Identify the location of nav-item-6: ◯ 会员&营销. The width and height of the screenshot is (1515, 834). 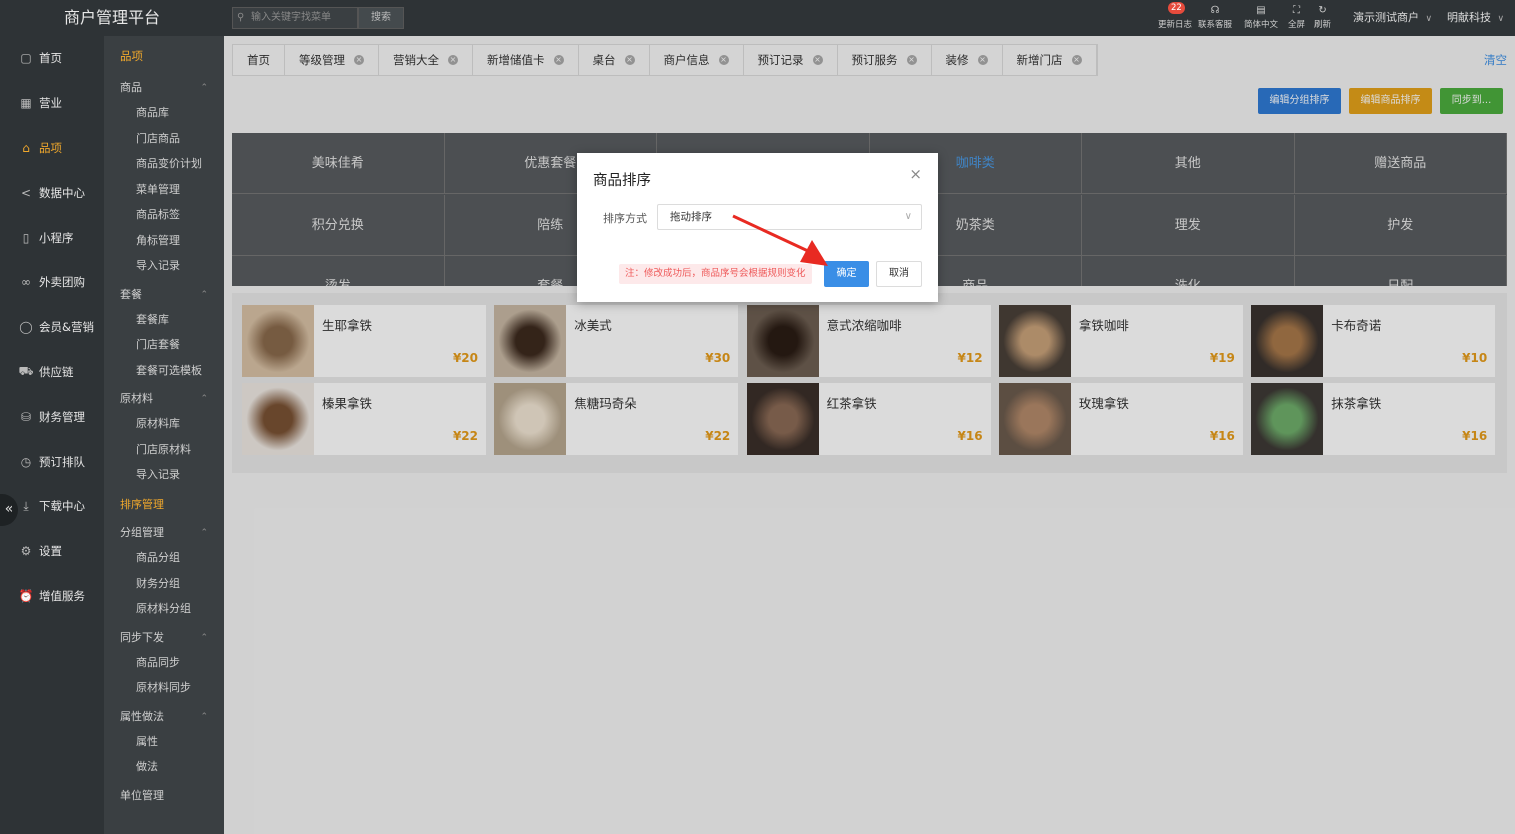
(52, 327).